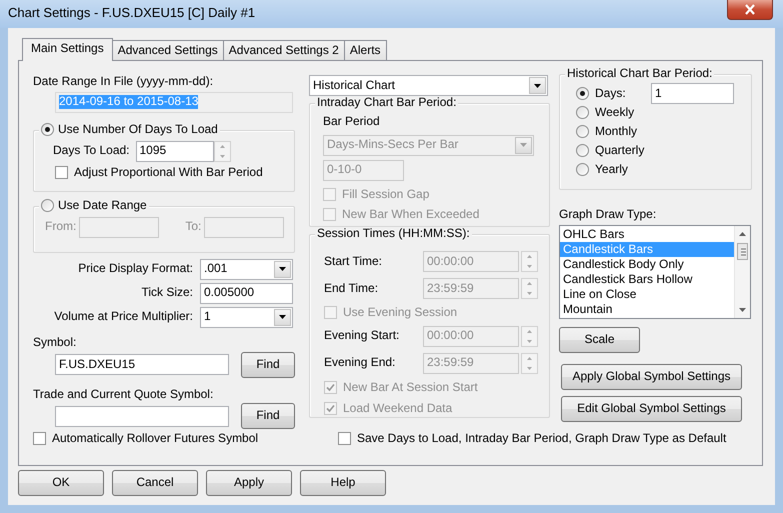 The height and width of the screenshot is (513, 783). I want to click on list-item: OHLC Bars, so click(647, 234).